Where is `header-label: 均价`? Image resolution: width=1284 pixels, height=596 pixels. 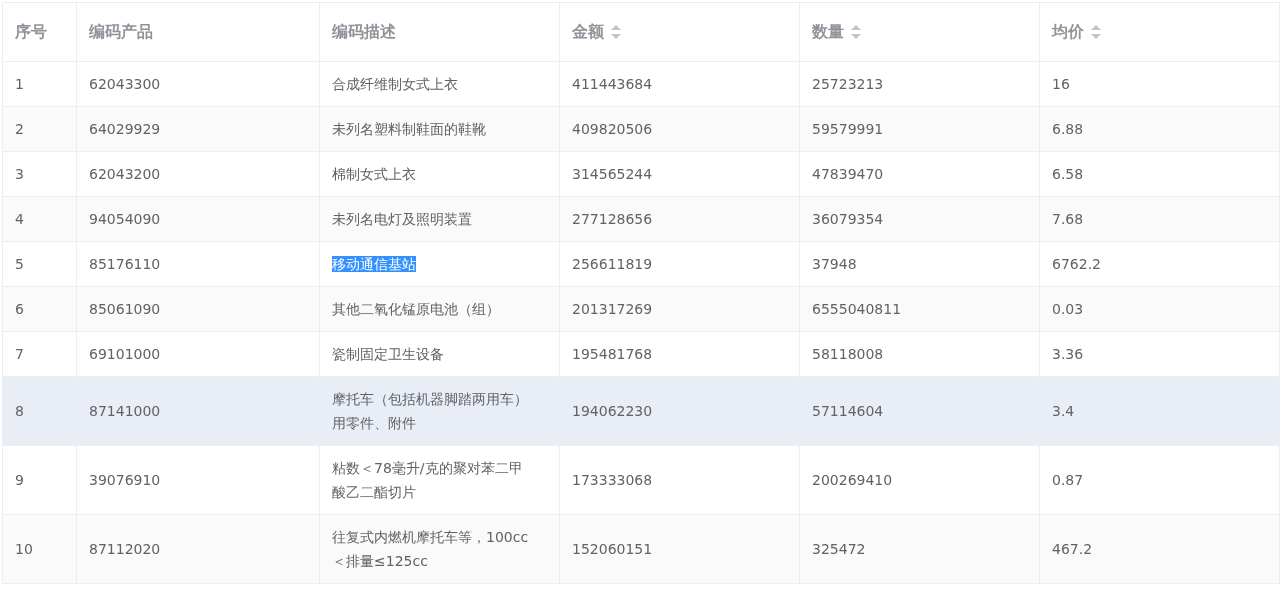
header-label: 均价 is located at coordinates (1068, 32).